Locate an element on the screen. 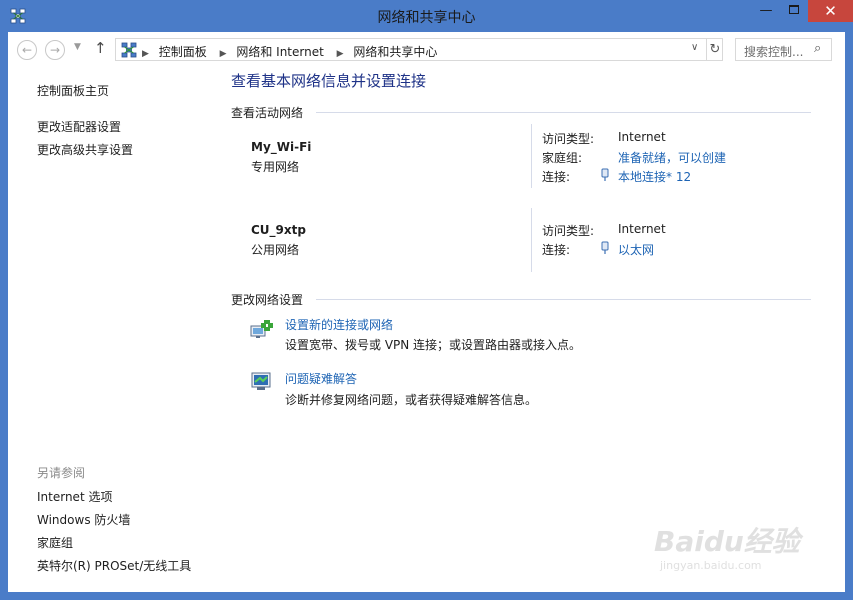  address-bar: ▶ 控制面板 ▶ 网络和 Internet ▶ 网络和共享中心 ∨ ↻ is located at coordinates (419, 49).